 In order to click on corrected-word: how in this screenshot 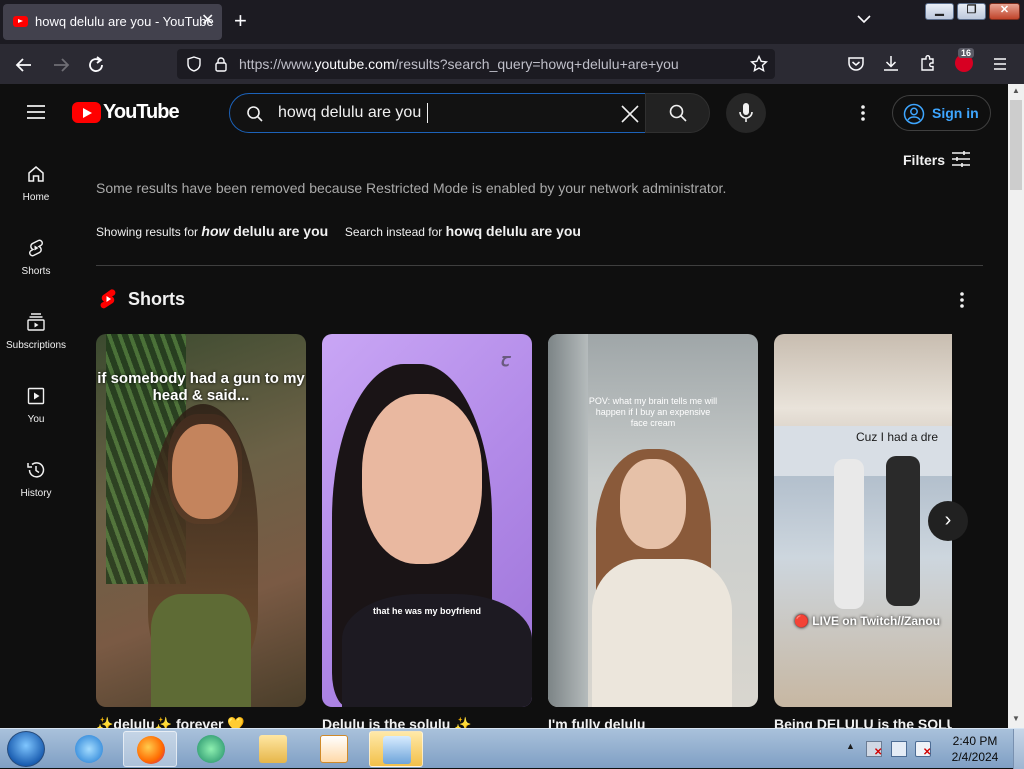, I will do `click(215, 231)`.